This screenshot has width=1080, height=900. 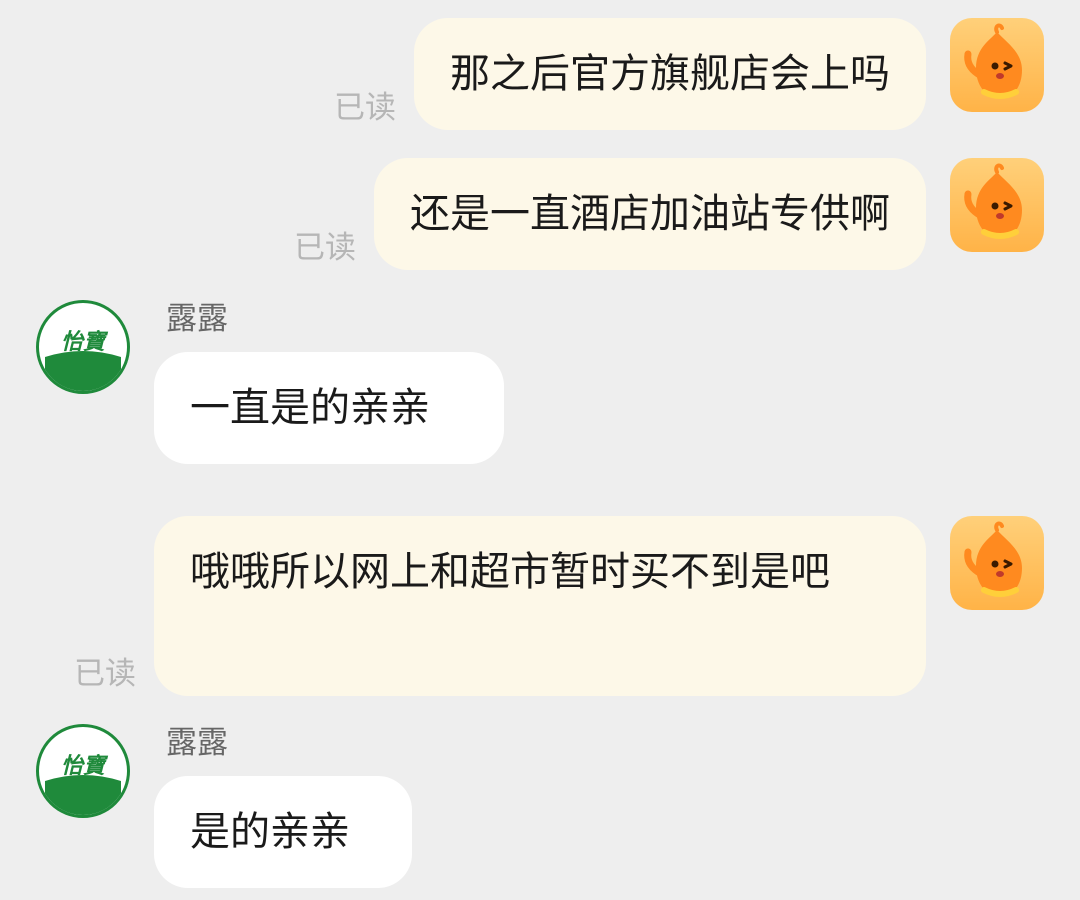 I want to click on incoming-column: 露露 是的亲亲, so click(x=283, y=806).